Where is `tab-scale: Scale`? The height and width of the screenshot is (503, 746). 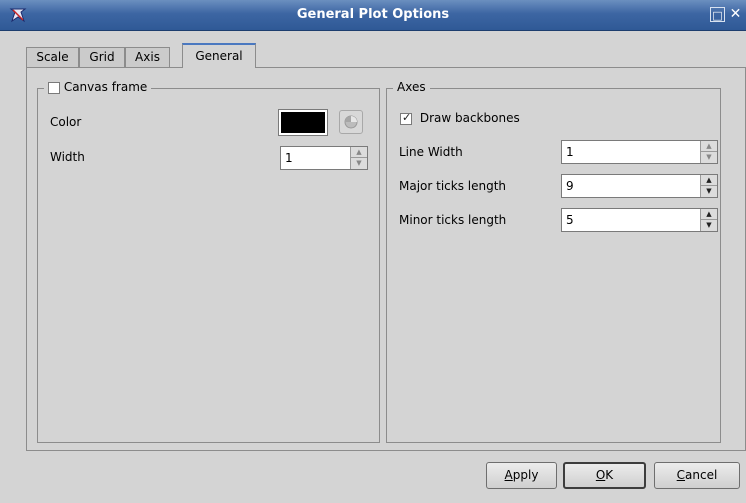
tab-scale: Scale is located at coordinates (52, 57).